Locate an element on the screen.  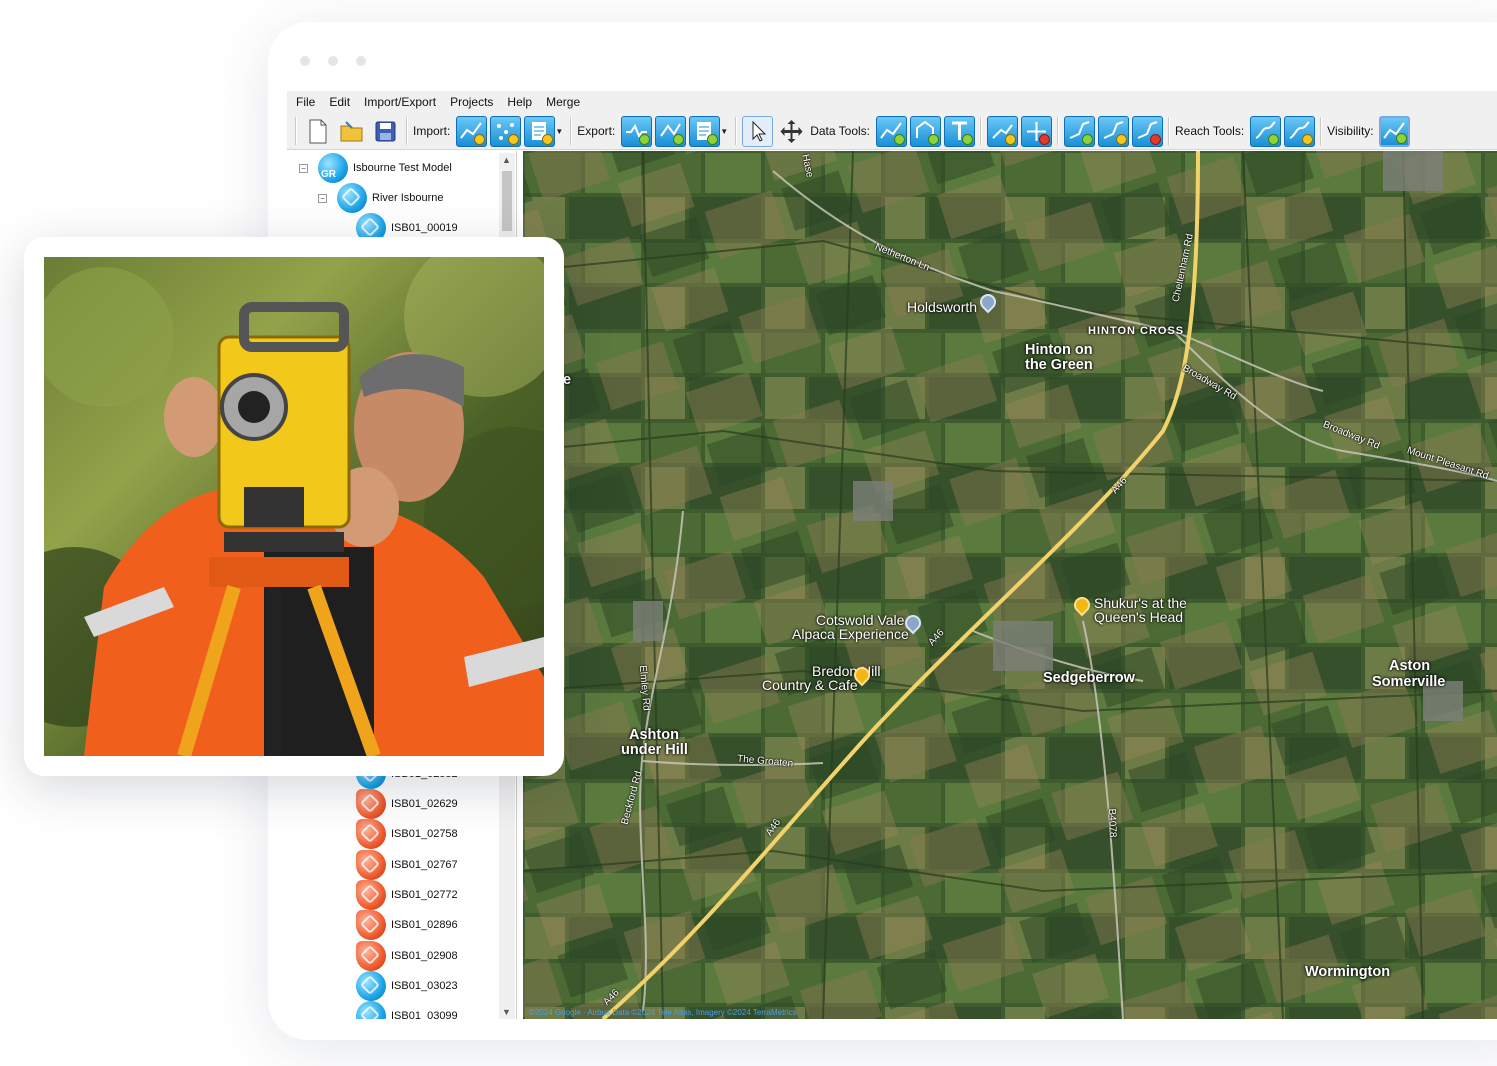
window-dot-close is located at coordinates (305, 61).